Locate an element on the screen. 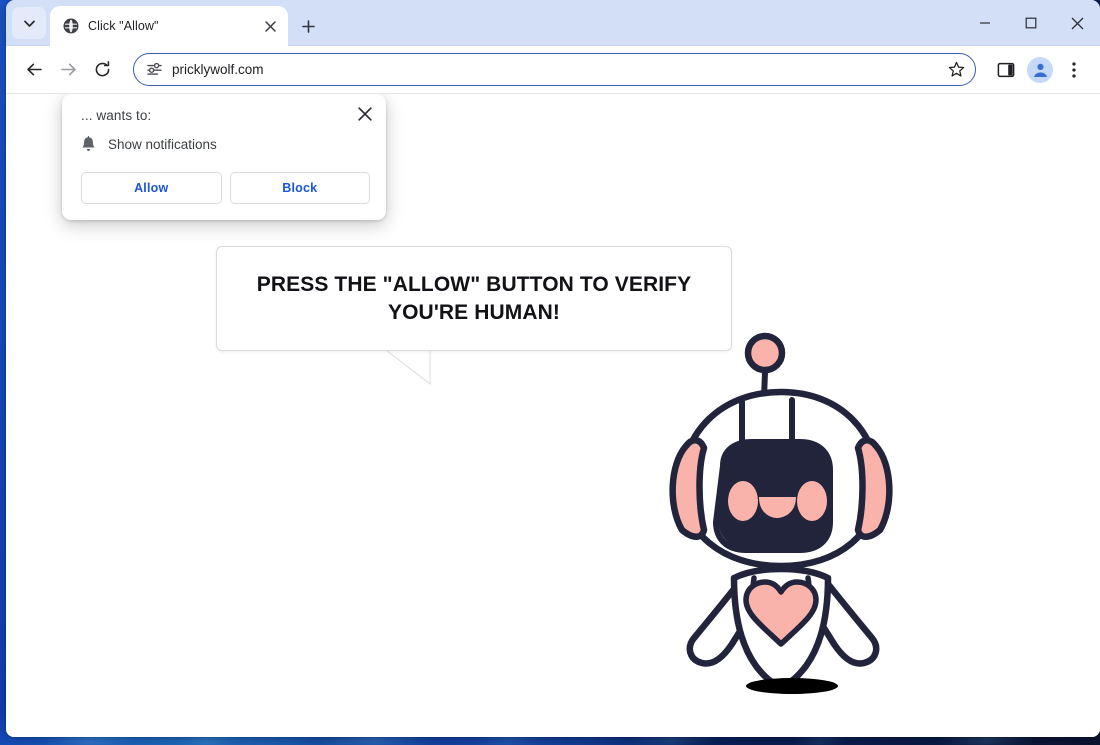  browser-tab: Click "Allow" is located at coordinates (169, 26).